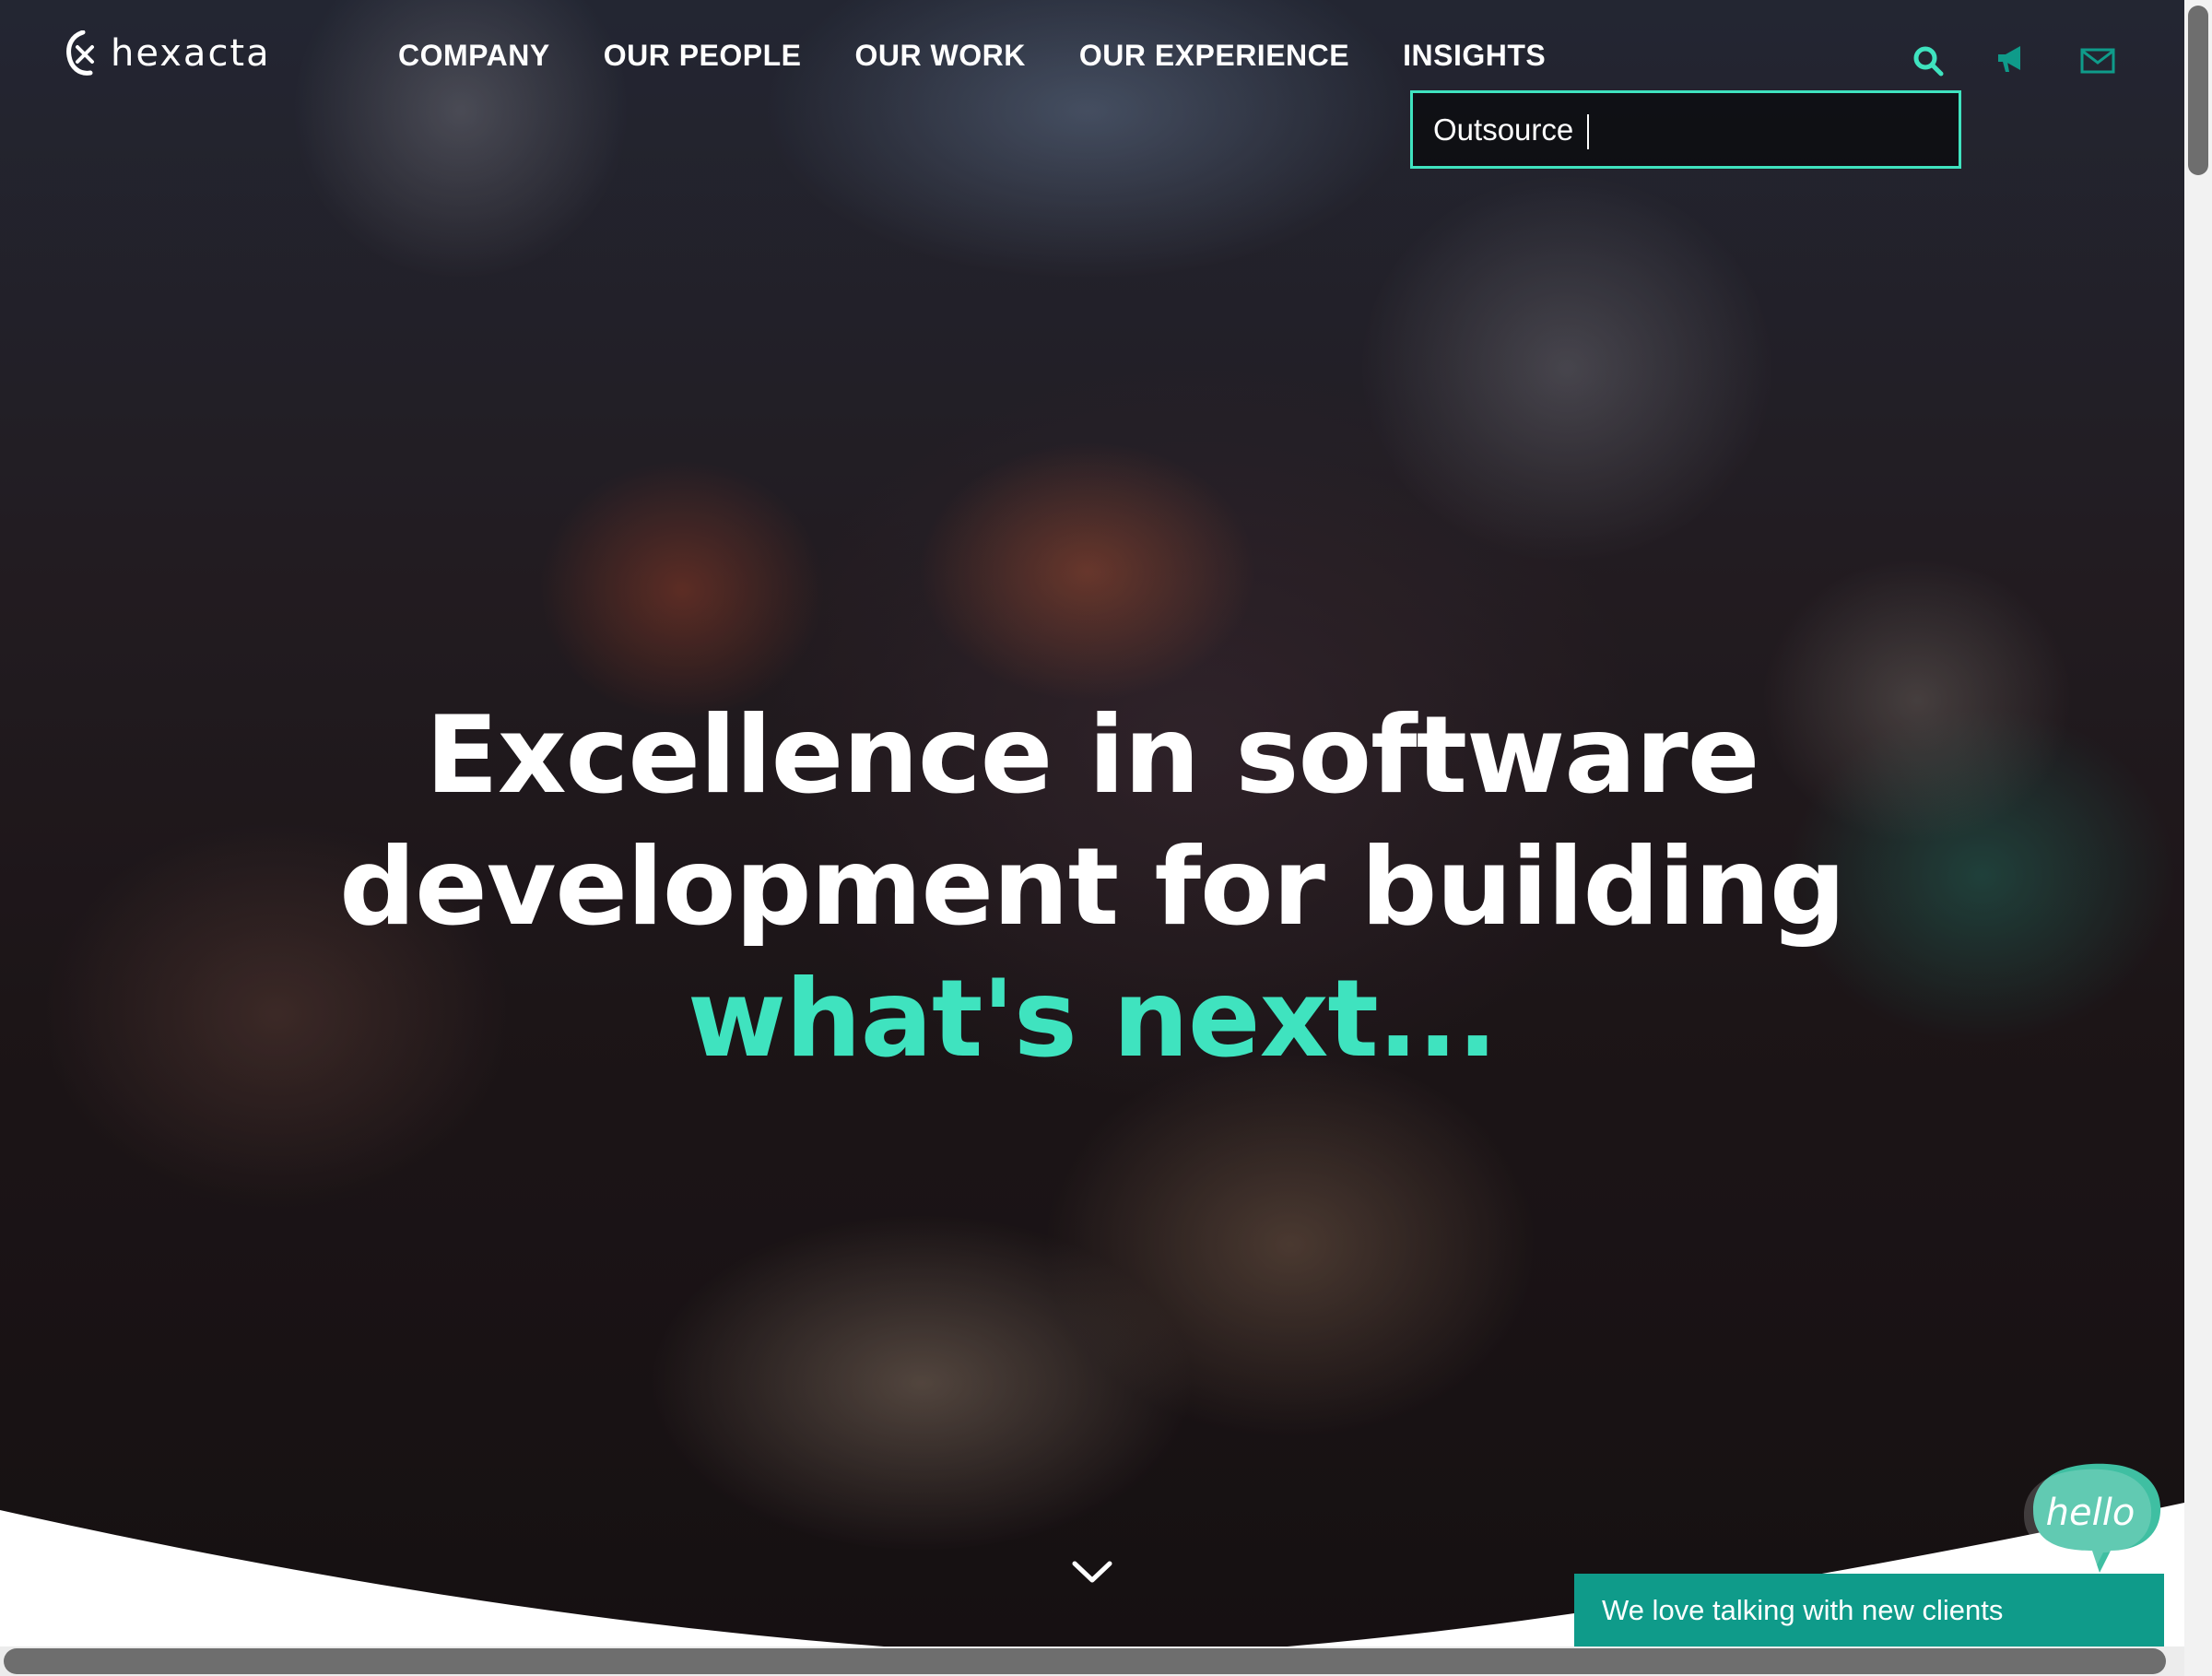  What do you see at coordinates (1092, 756) in the screenshot?
I see `hero-line-1: Excellence in software` at bounding box center [1092, 756].